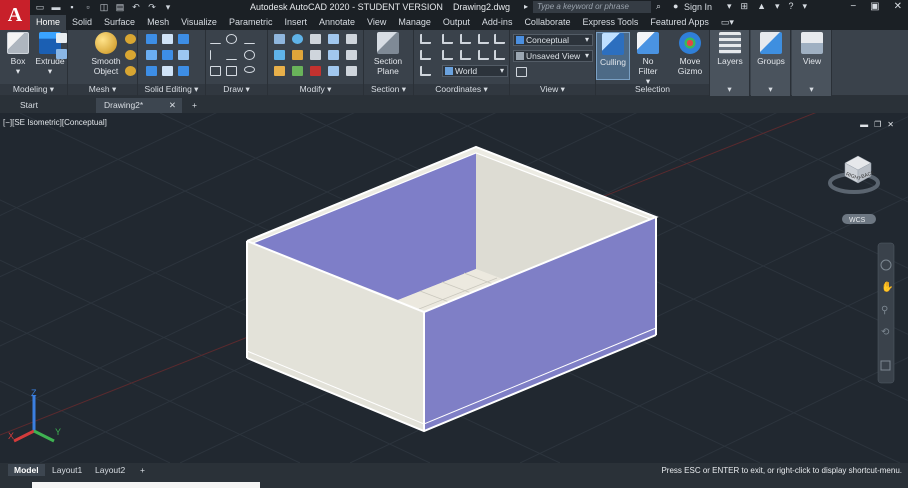  Describe the element at coordinates (884, 310) in the screenshot. I see `zoom-icon: ⚲` at that location.